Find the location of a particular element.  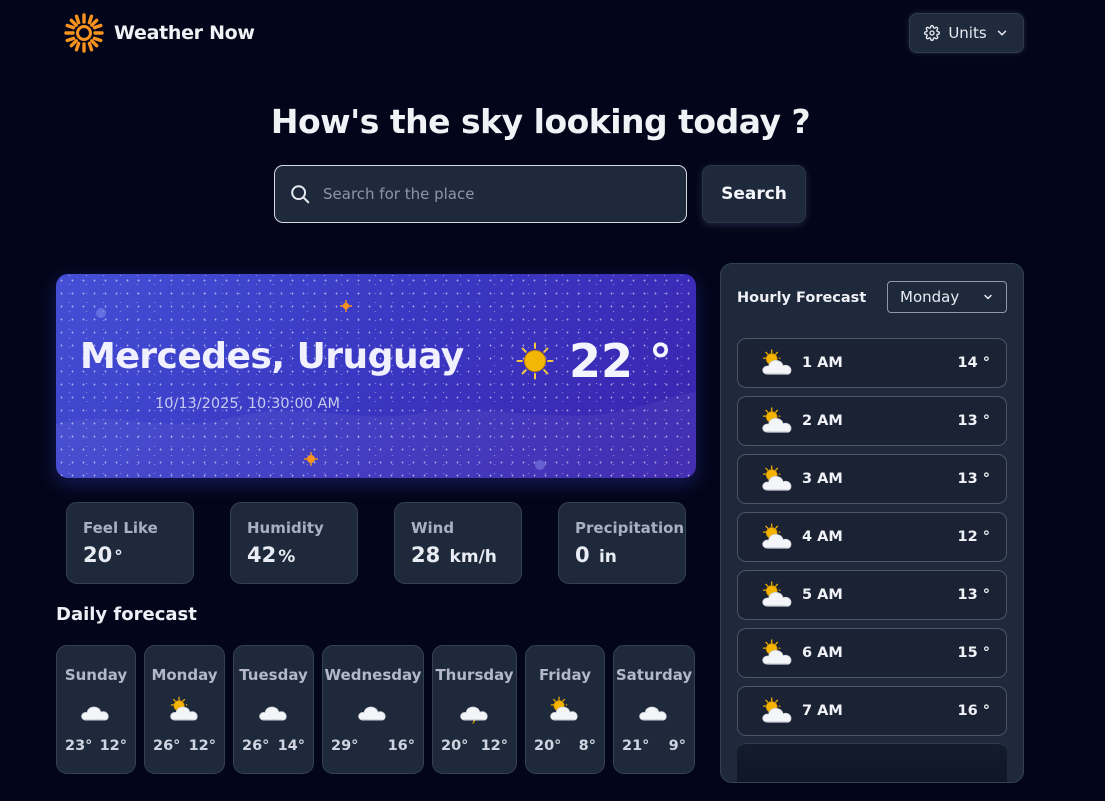

hour-time: 5 AM is located at coordinates (822, 595).